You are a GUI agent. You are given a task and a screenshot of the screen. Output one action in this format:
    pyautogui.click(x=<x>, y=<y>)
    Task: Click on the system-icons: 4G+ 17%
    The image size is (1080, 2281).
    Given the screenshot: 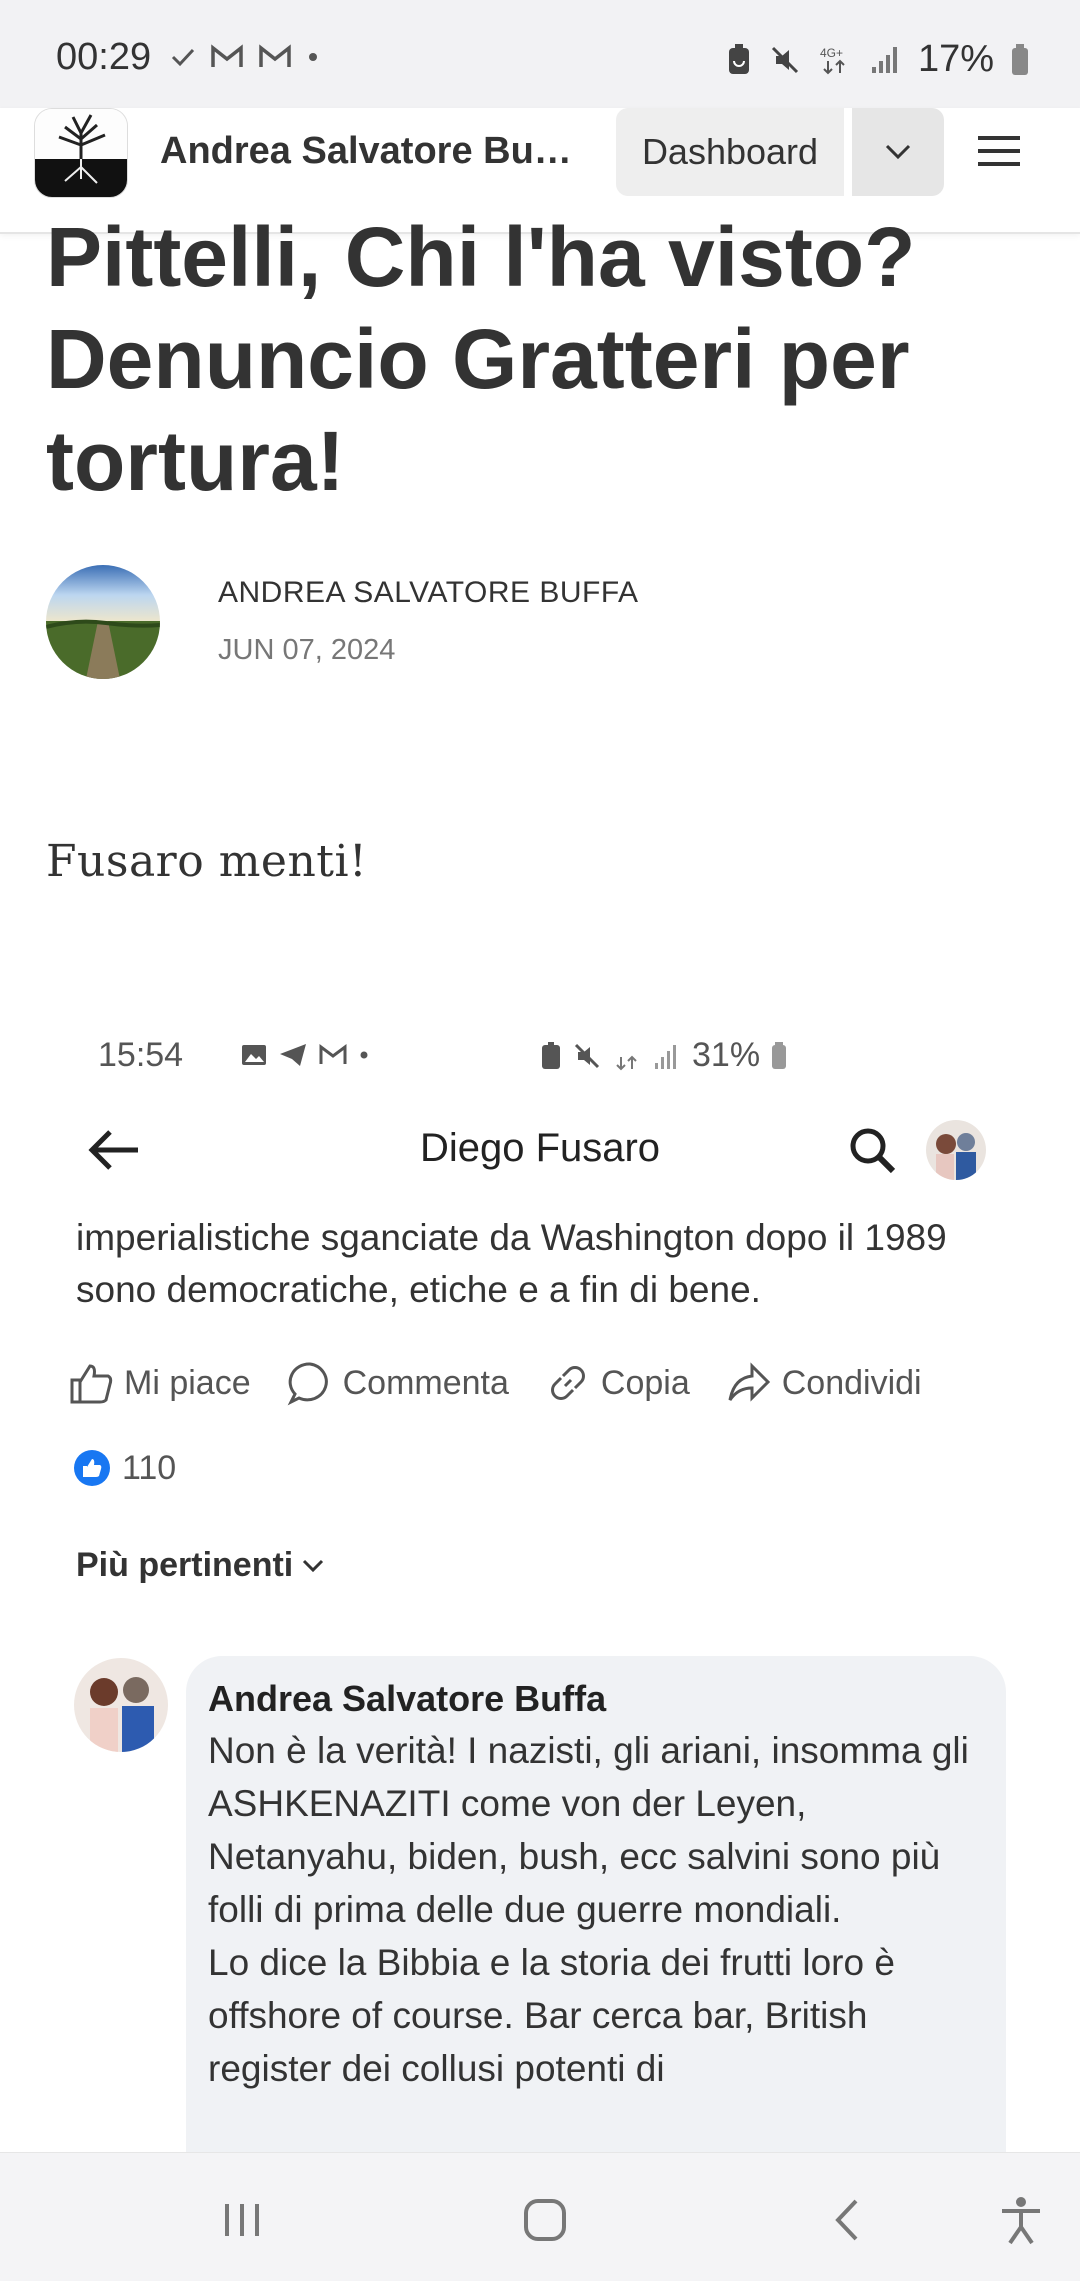 What is the action you would take?
    pyautogui.click(x=878, y=59)
    